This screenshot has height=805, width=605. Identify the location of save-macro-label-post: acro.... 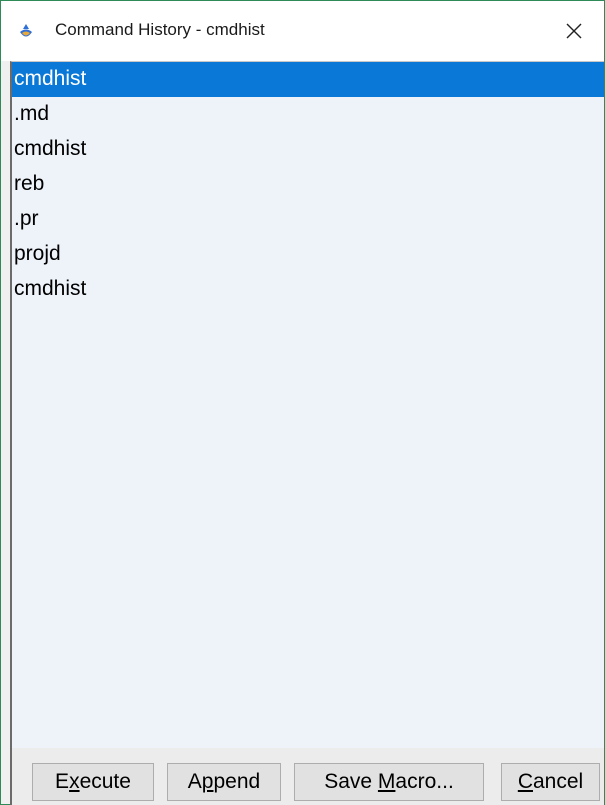
(424, 781).